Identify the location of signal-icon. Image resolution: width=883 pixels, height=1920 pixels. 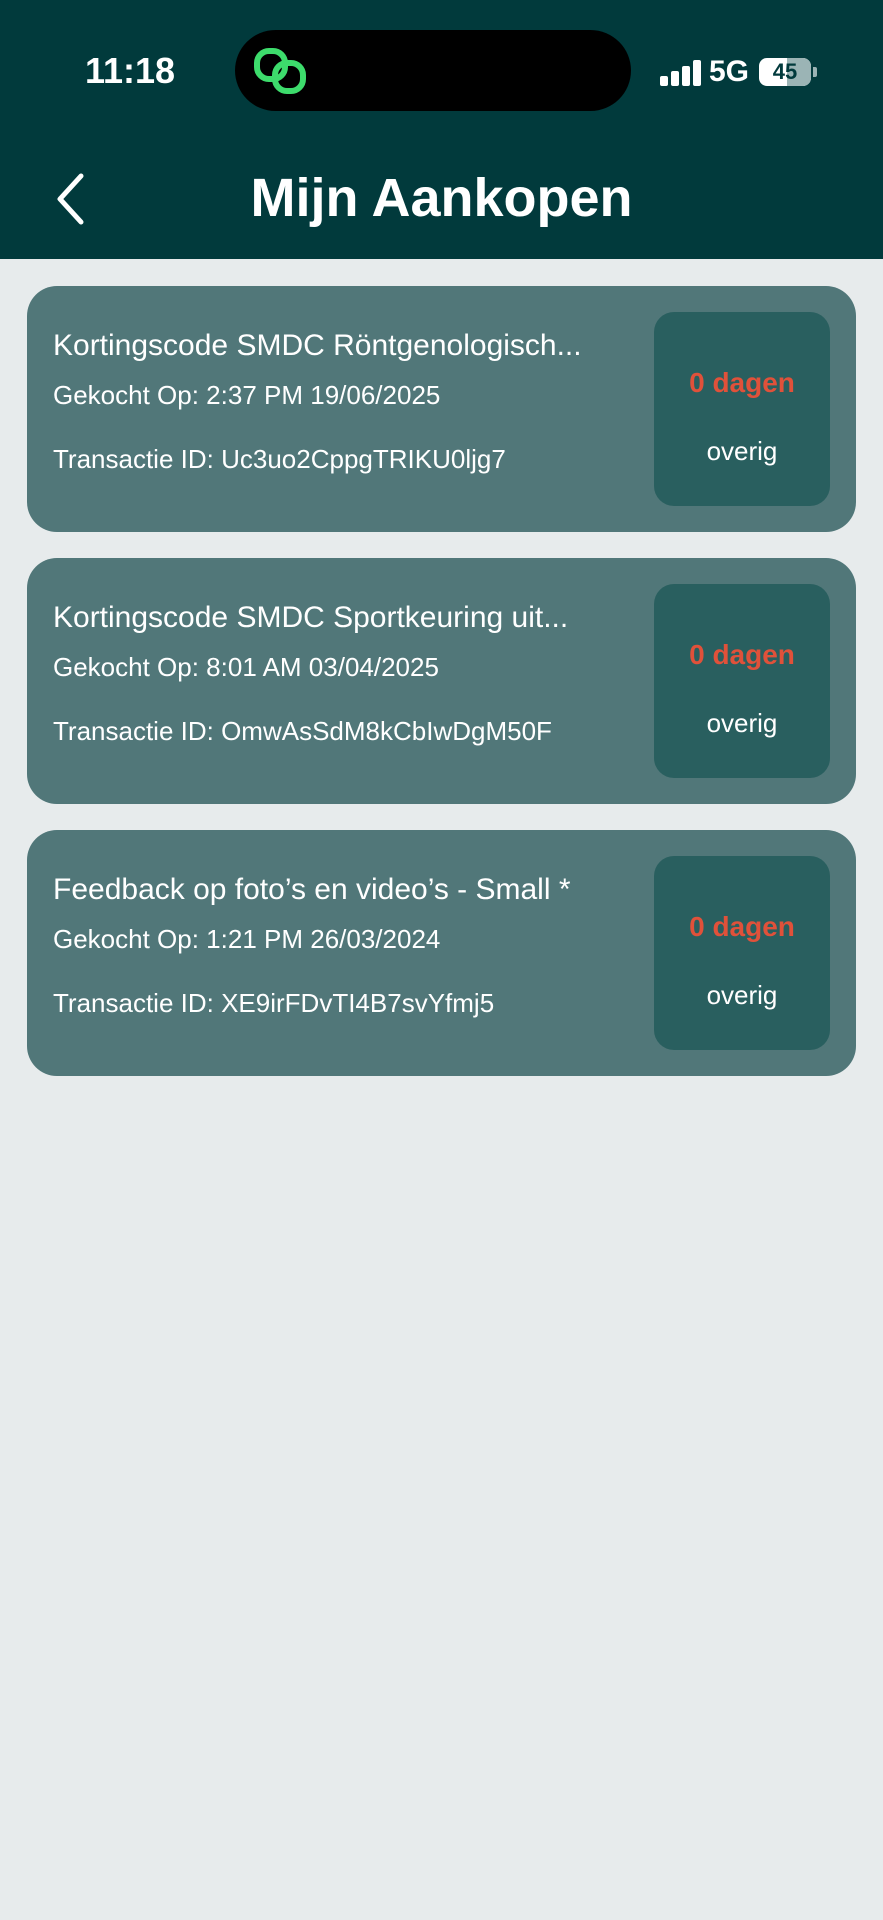
(680, 73).